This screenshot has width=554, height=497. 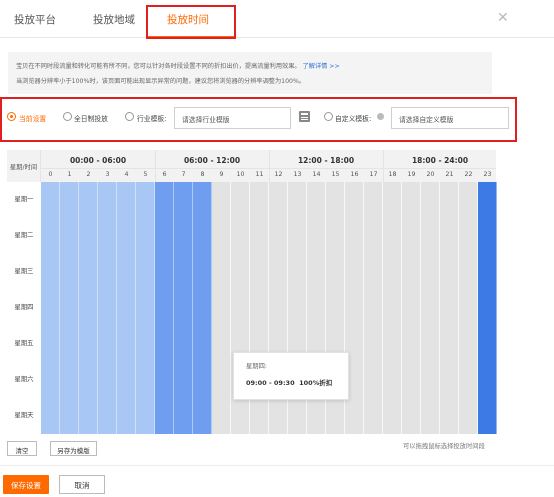 I want to click on label-industry-template: 行业模板:, so click(x=152, y=119).